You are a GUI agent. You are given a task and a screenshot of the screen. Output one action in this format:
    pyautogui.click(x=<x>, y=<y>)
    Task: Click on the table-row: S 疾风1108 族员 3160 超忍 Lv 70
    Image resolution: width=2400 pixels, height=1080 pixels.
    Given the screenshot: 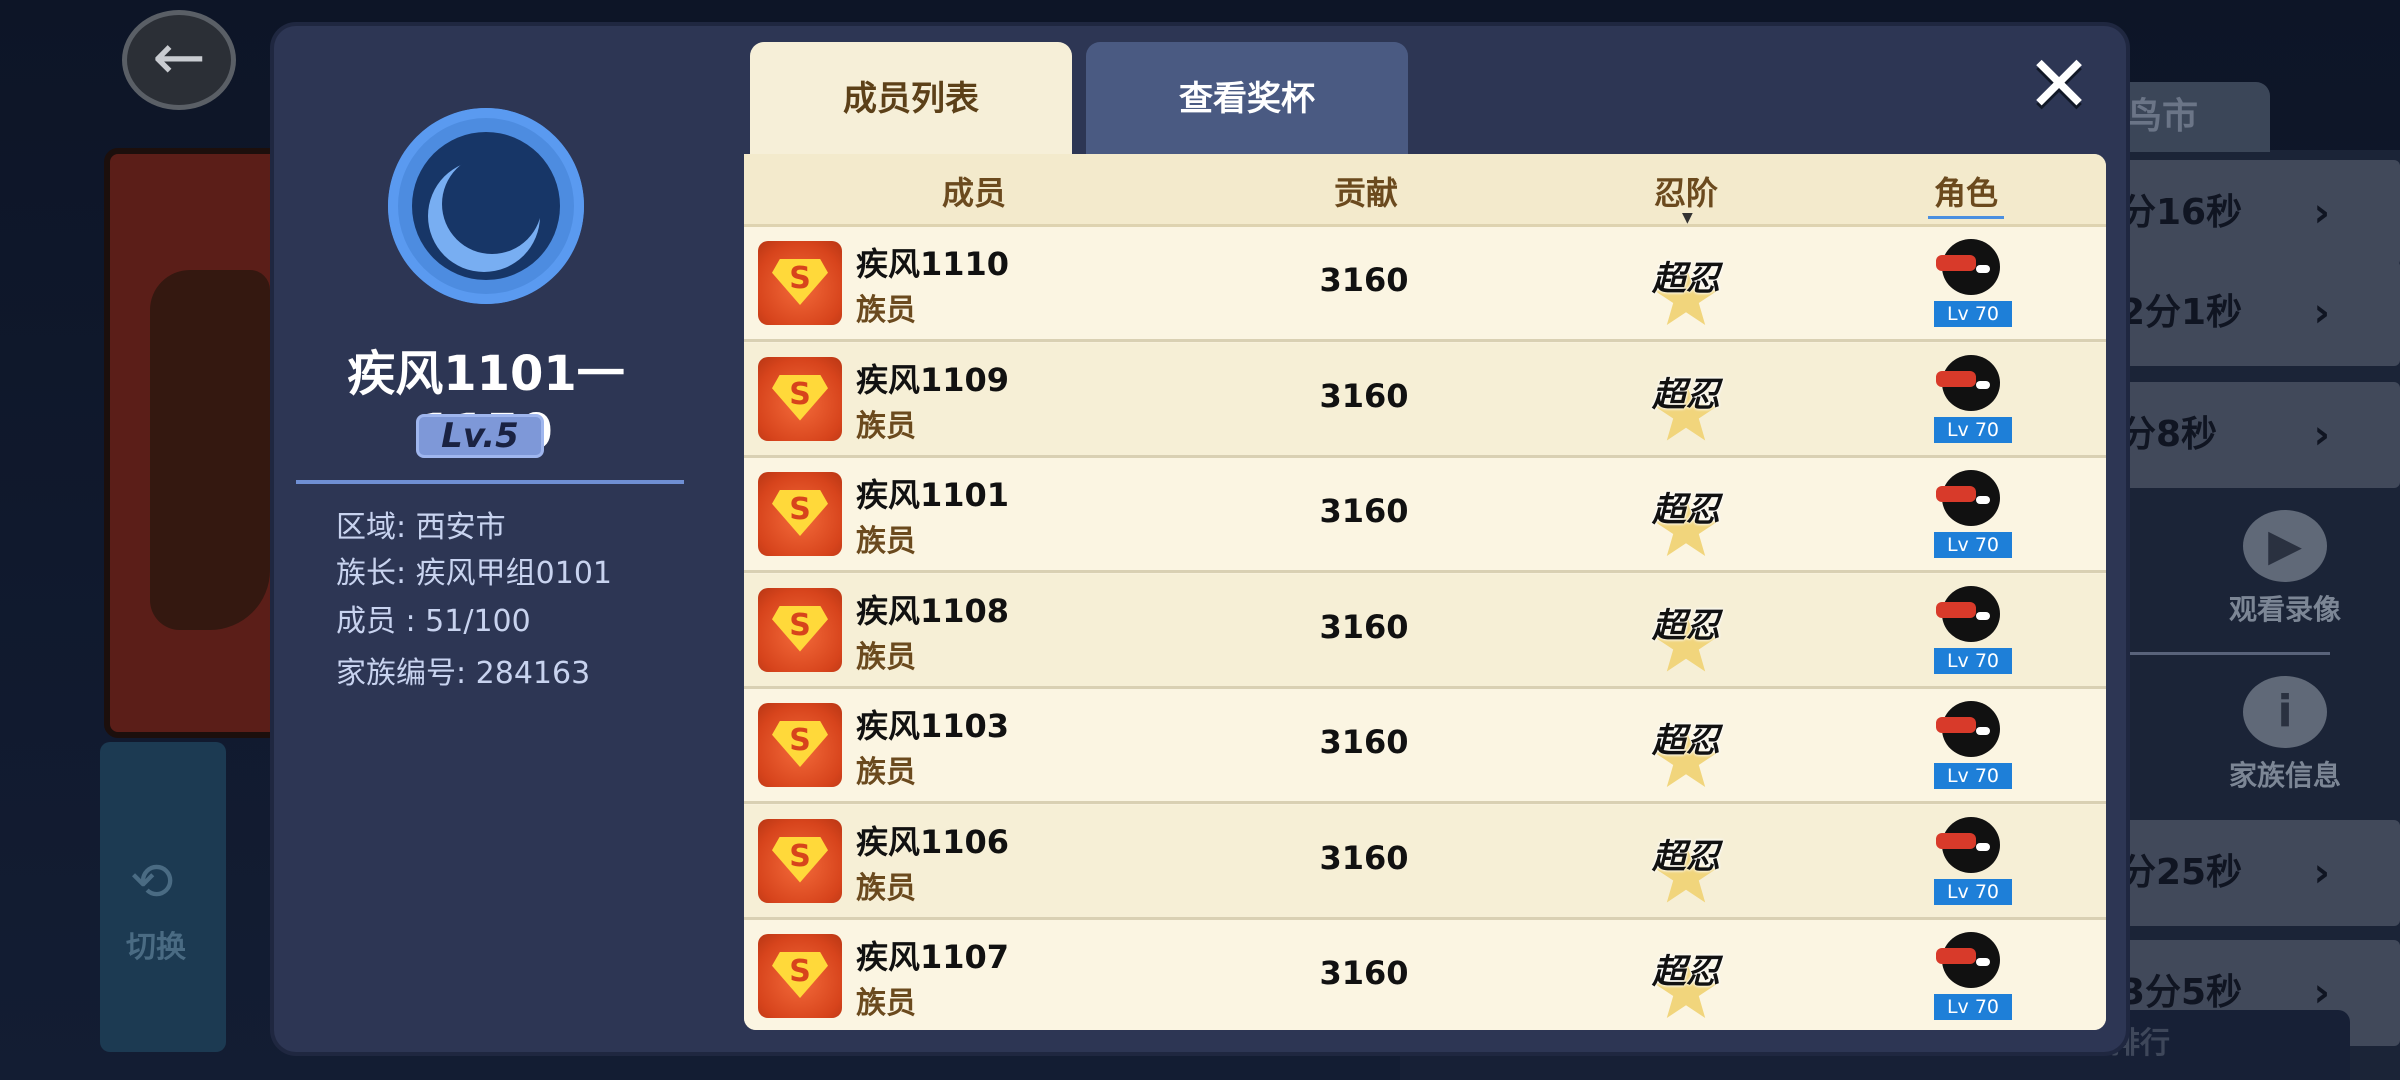 What is the action you would take?
    pyautogui.click(x=1425, y=631)
    